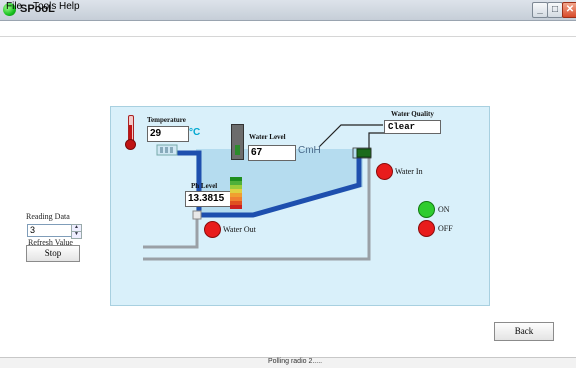 The height and width of the screenshot is (368, 576). What do you see at coordinates (412, 114) in the screenshot?
I see `water-quality-label: Water Quality` at bounding box center [412, 114].